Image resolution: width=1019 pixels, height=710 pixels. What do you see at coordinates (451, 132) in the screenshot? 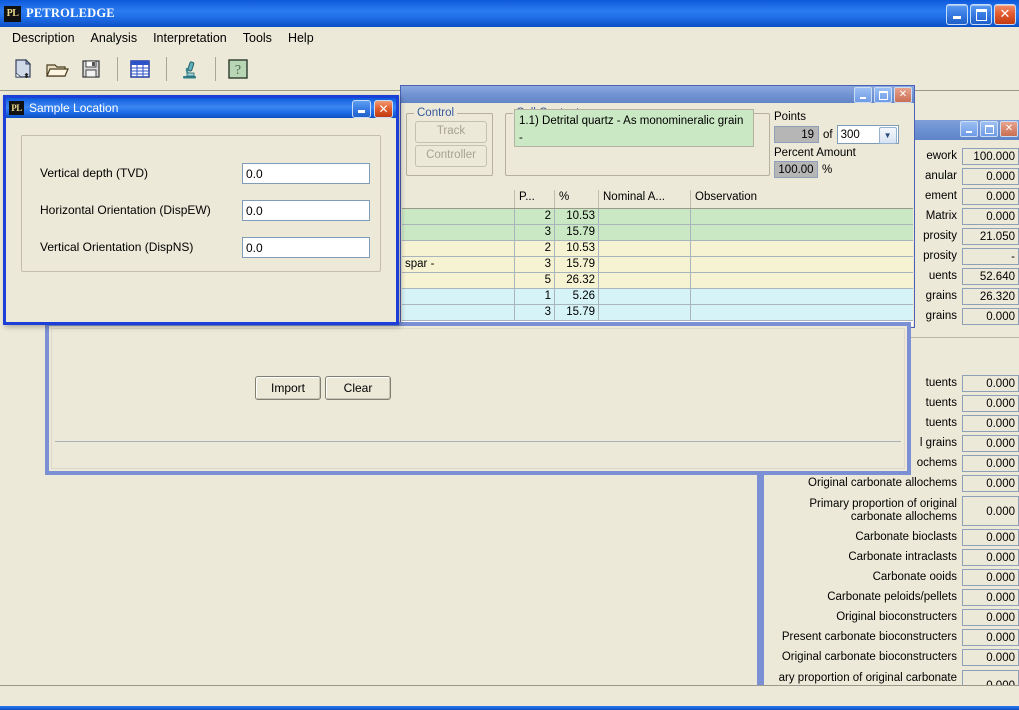
I see `track-button: Track` at bounding box center [451, 132].